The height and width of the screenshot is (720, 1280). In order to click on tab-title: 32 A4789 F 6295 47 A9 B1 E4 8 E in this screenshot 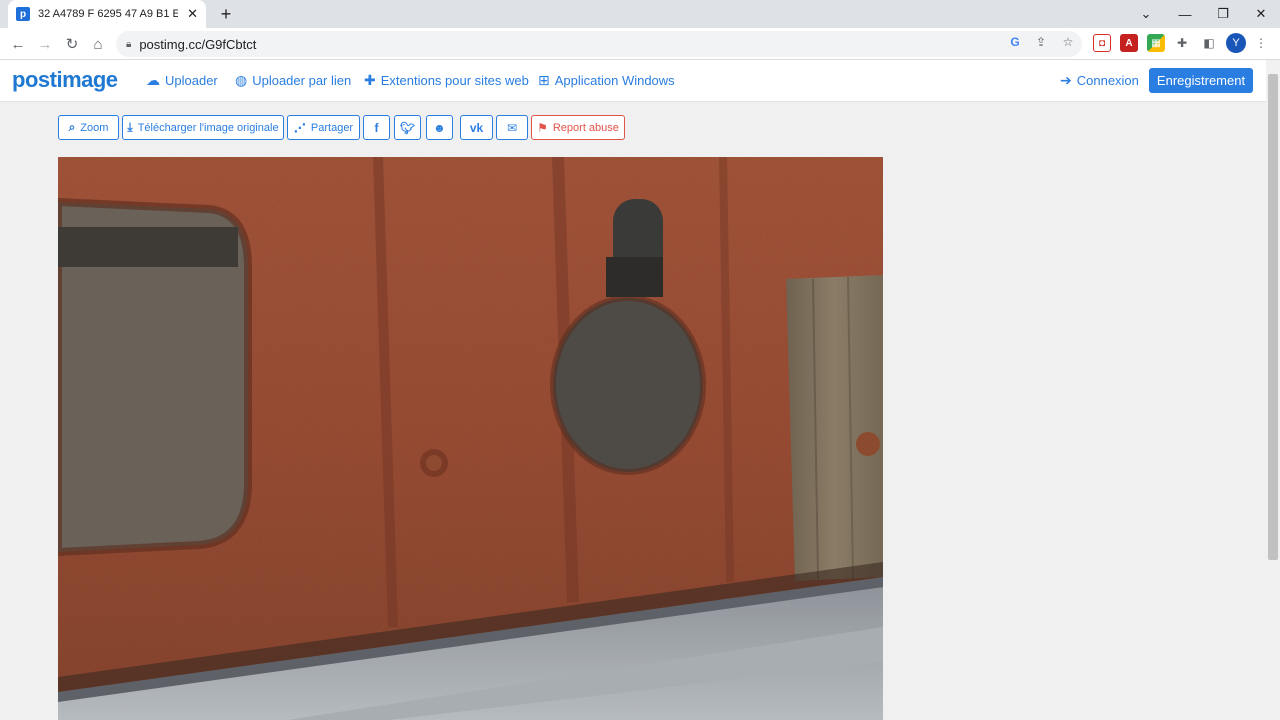, I will do `click(108, 14)`.